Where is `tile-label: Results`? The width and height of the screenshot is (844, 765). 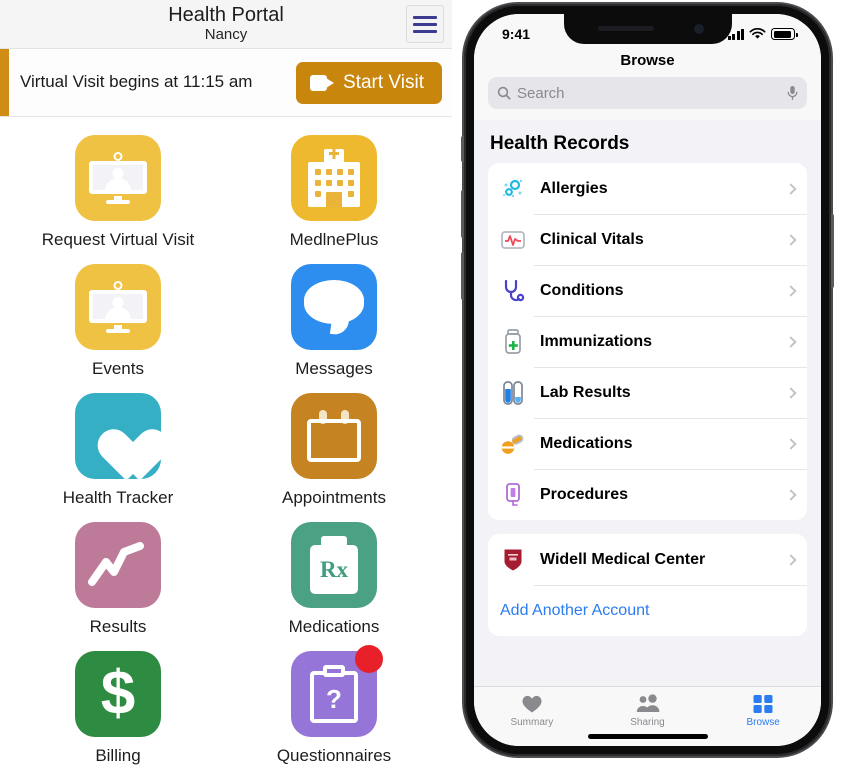 tile-label: Results is located at coordinates (118, 626).